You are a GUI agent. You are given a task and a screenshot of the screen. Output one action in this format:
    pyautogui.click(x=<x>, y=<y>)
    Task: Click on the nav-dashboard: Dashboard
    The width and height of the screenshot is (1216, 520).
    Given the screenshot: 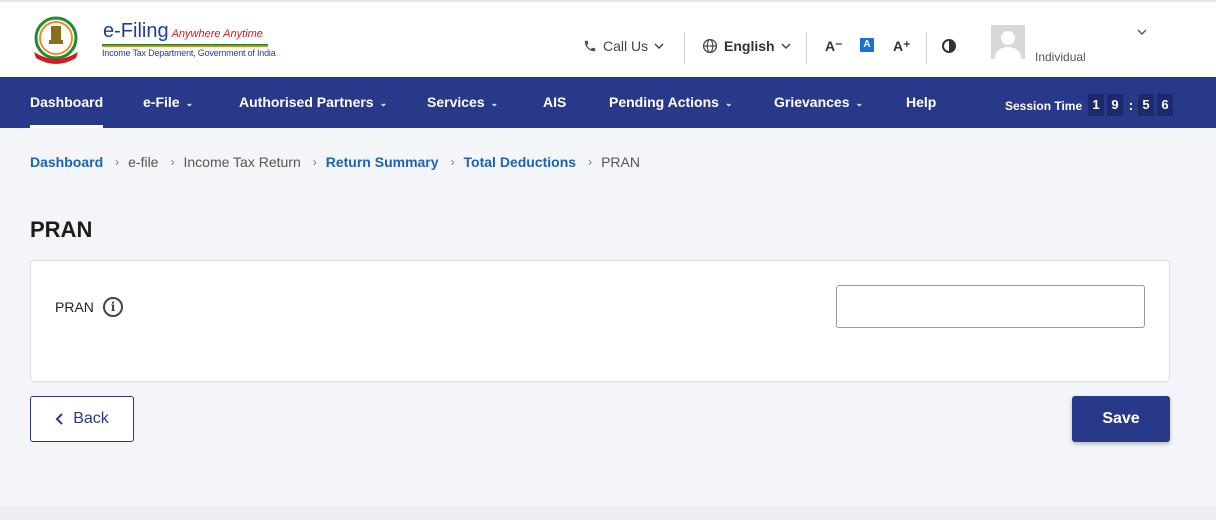 What is the action you would take?
    pyautogui.click(x=67, y=102)
    